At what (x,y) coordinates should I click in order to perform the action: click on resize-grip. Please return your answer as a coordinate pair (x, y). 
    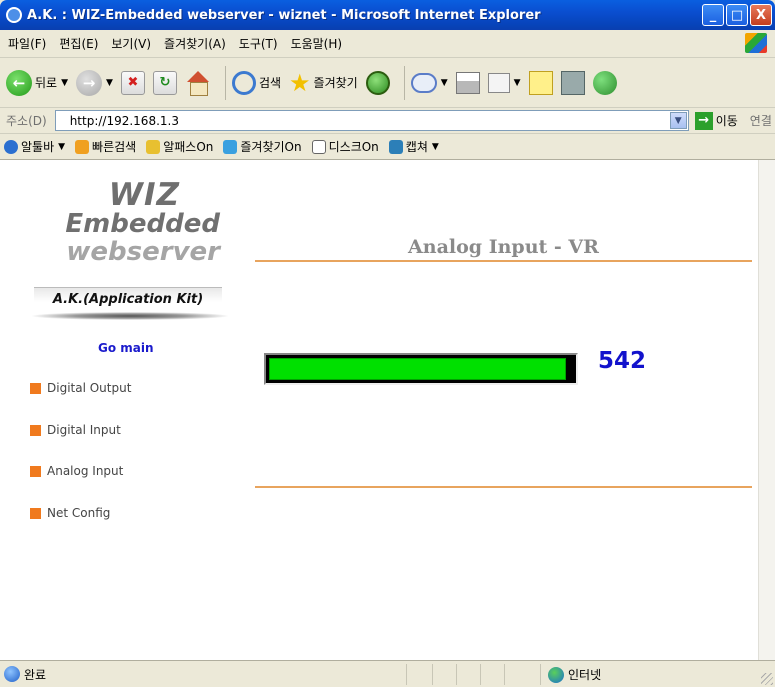
    Looking at the image, I should click on (767, 679).